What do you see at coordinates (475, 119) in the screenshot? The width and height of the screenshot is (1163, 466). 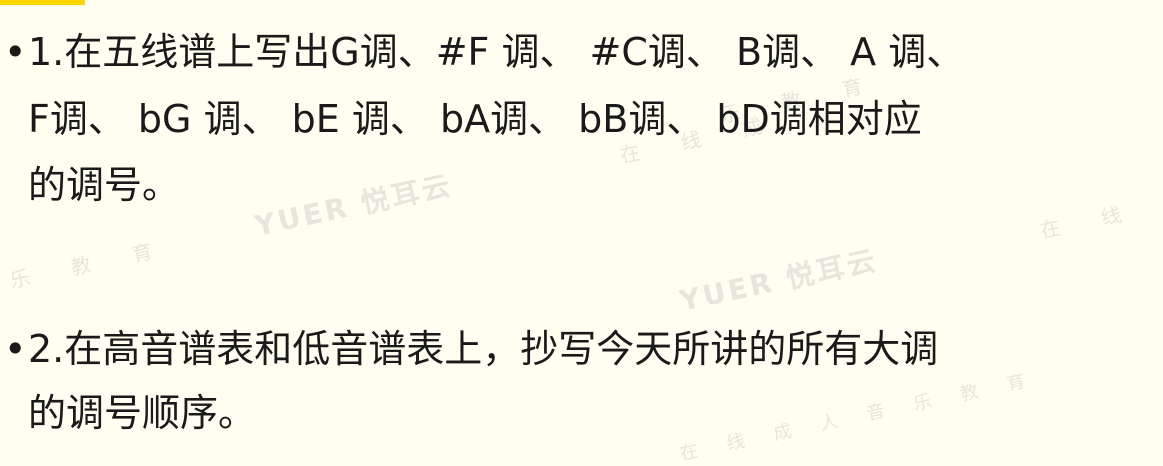 I see `item-1-line-2: F调、 bG 调、 bE 调、 bA调、 bB调、 bD调相对应` at bounding box center [475, 119].